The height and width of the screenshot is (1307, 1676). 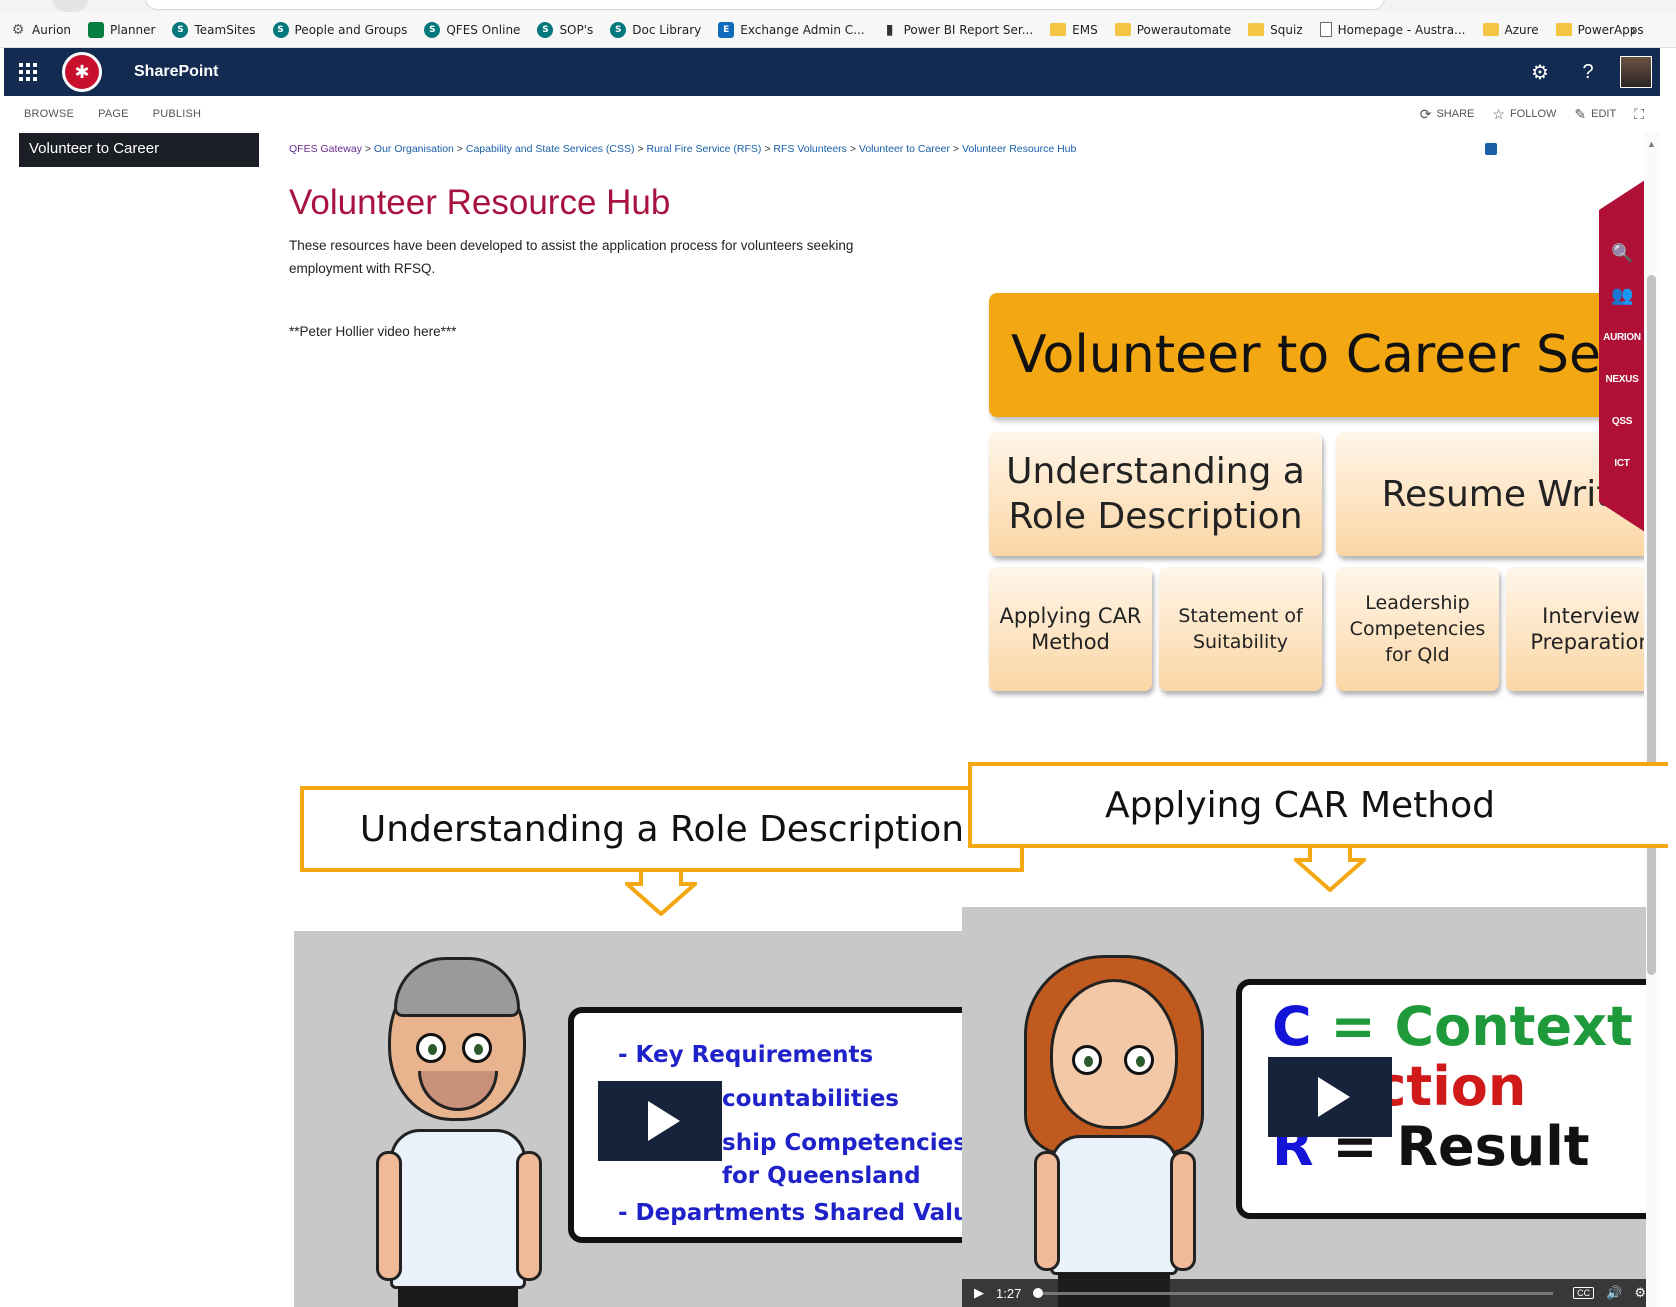 I want to click on bookmark-item: Squiz, so click(x=1275, y=29).